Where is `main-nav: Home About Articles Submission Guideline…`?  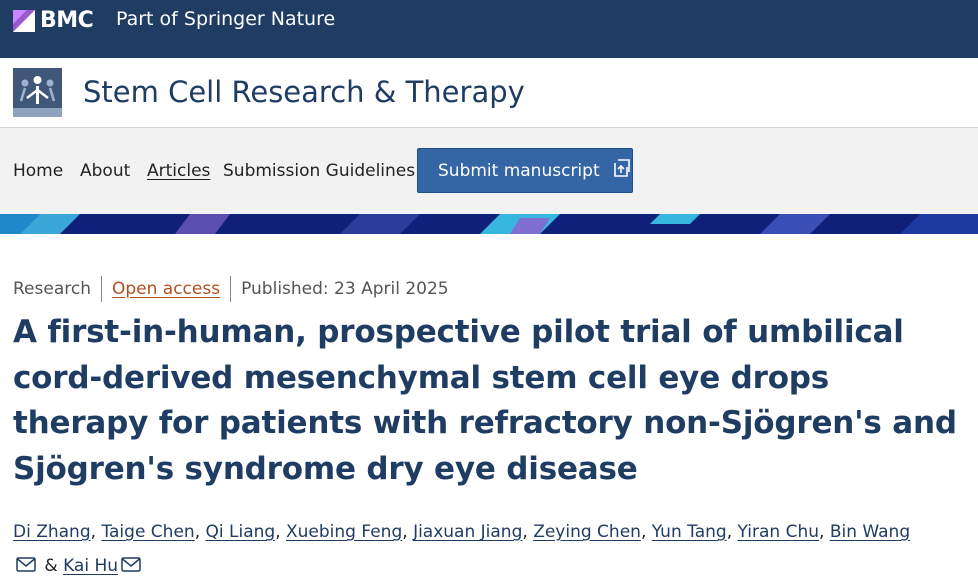
main-nav: Home About Articles Submission Guideline… is located at coordinates (489, 171).